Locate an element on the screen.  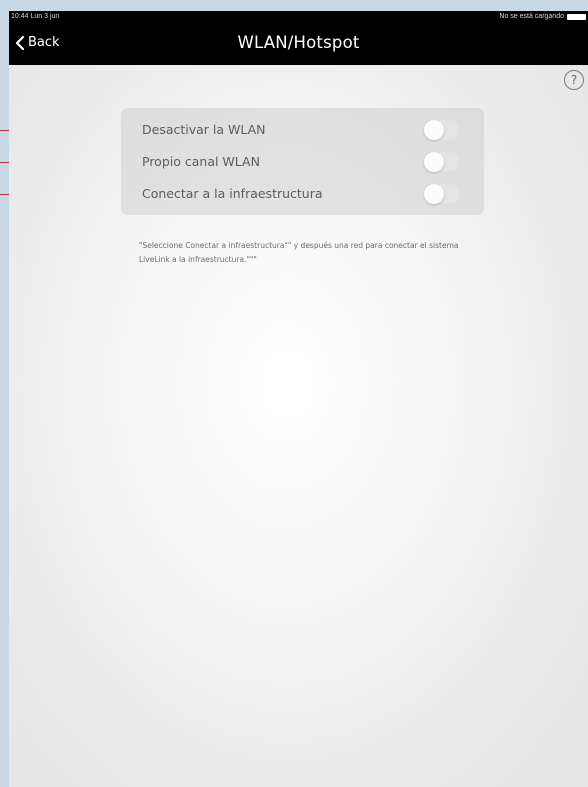
help-button: ? is located at coordinates (574, 80).